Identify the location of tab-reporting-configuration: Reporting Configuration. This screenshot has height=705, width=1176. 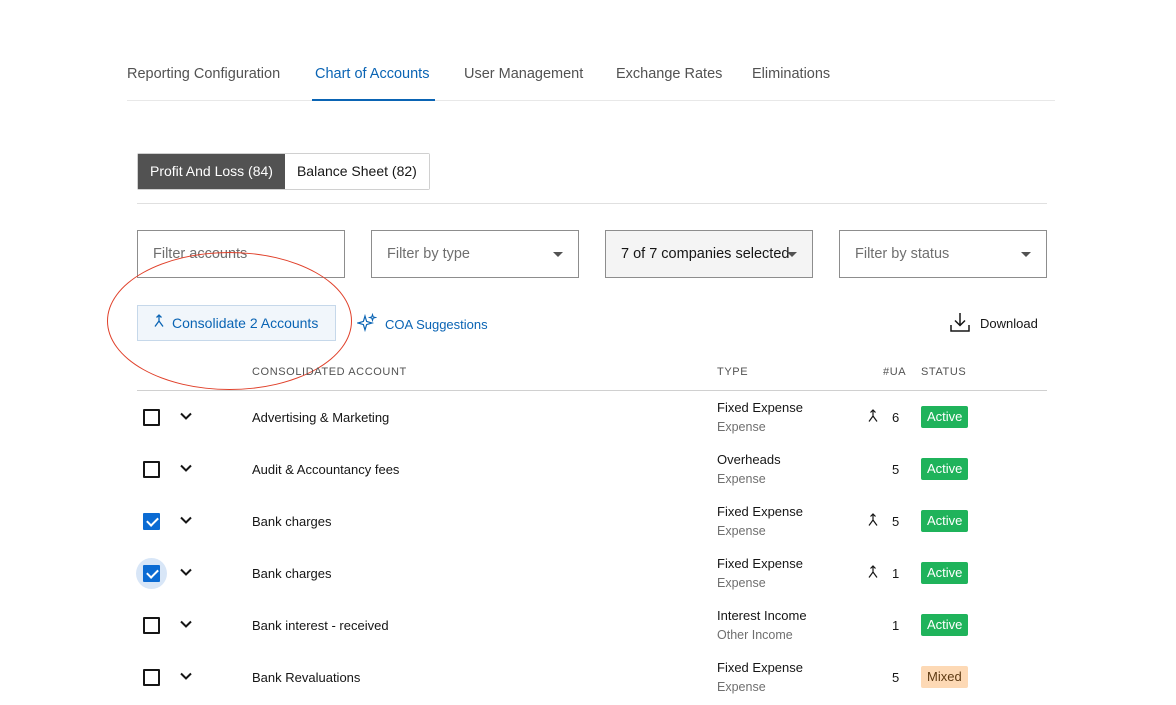
(203, 74).